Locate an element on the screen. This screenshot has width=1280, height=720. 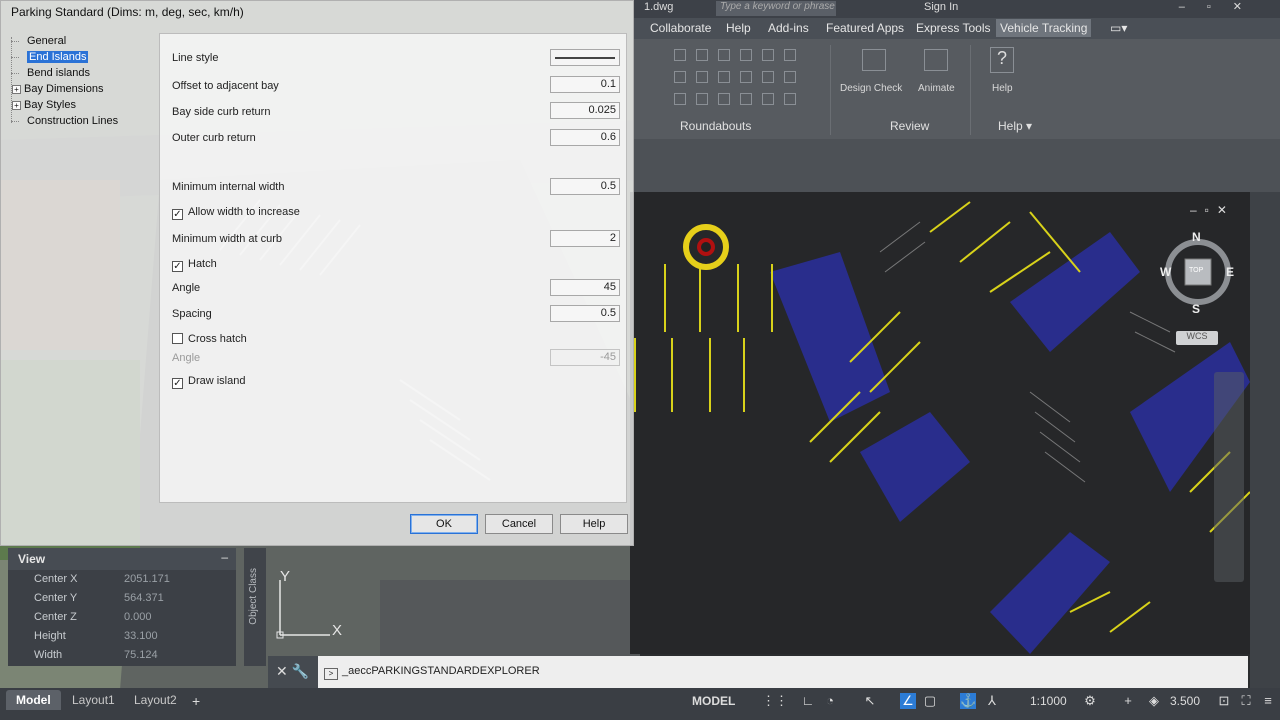
animate-icon is located at coordinates (936, 60).